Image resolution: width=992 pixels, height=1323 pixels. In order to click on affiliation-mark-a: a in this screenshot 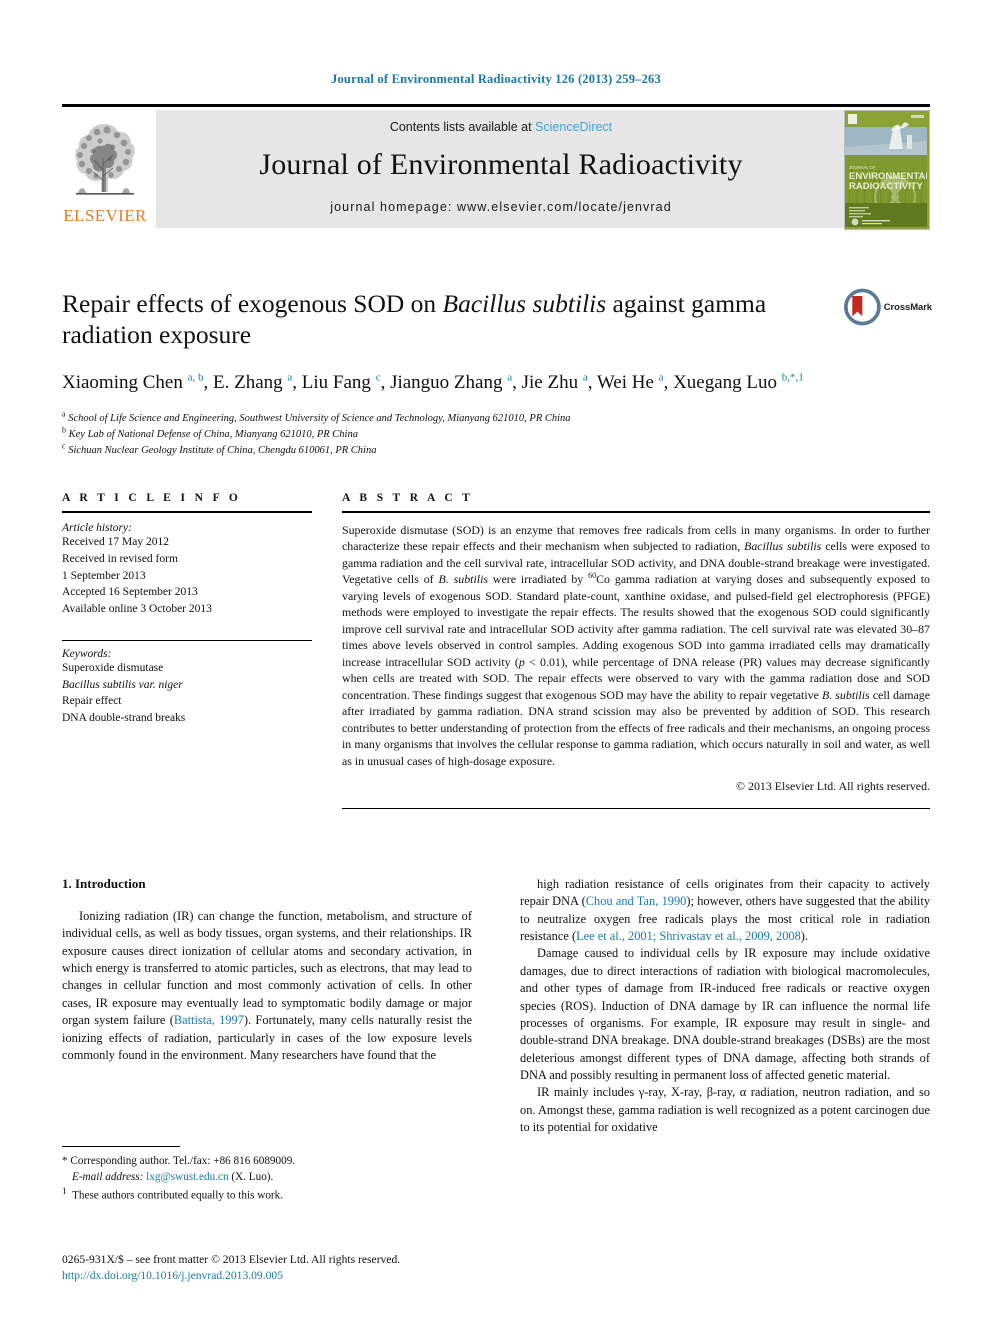, I will do `click(64, 414)`.